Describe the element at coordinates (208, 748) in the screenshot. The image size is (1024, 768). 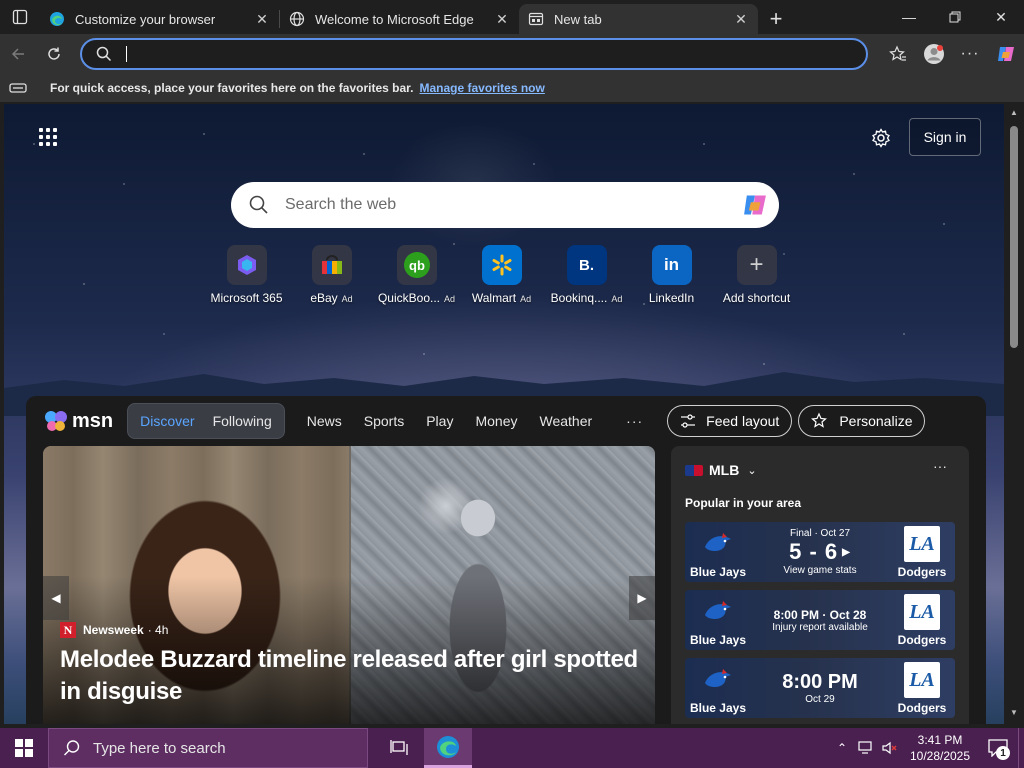
I see `taskbar-search-box: Type here to search` at that location.